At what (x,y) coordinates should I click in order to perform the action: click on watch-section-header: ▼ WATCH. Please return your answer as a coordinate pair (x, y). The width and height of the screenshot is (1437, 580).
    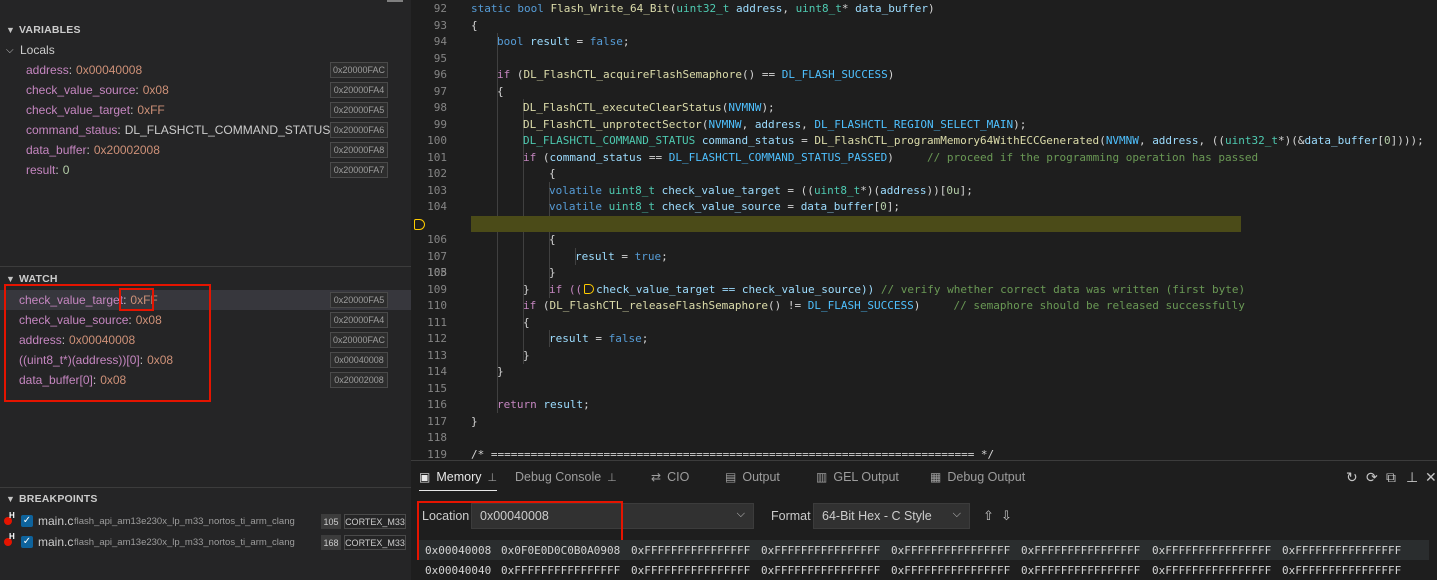
    Looking at the image, I should click on (205, 279).